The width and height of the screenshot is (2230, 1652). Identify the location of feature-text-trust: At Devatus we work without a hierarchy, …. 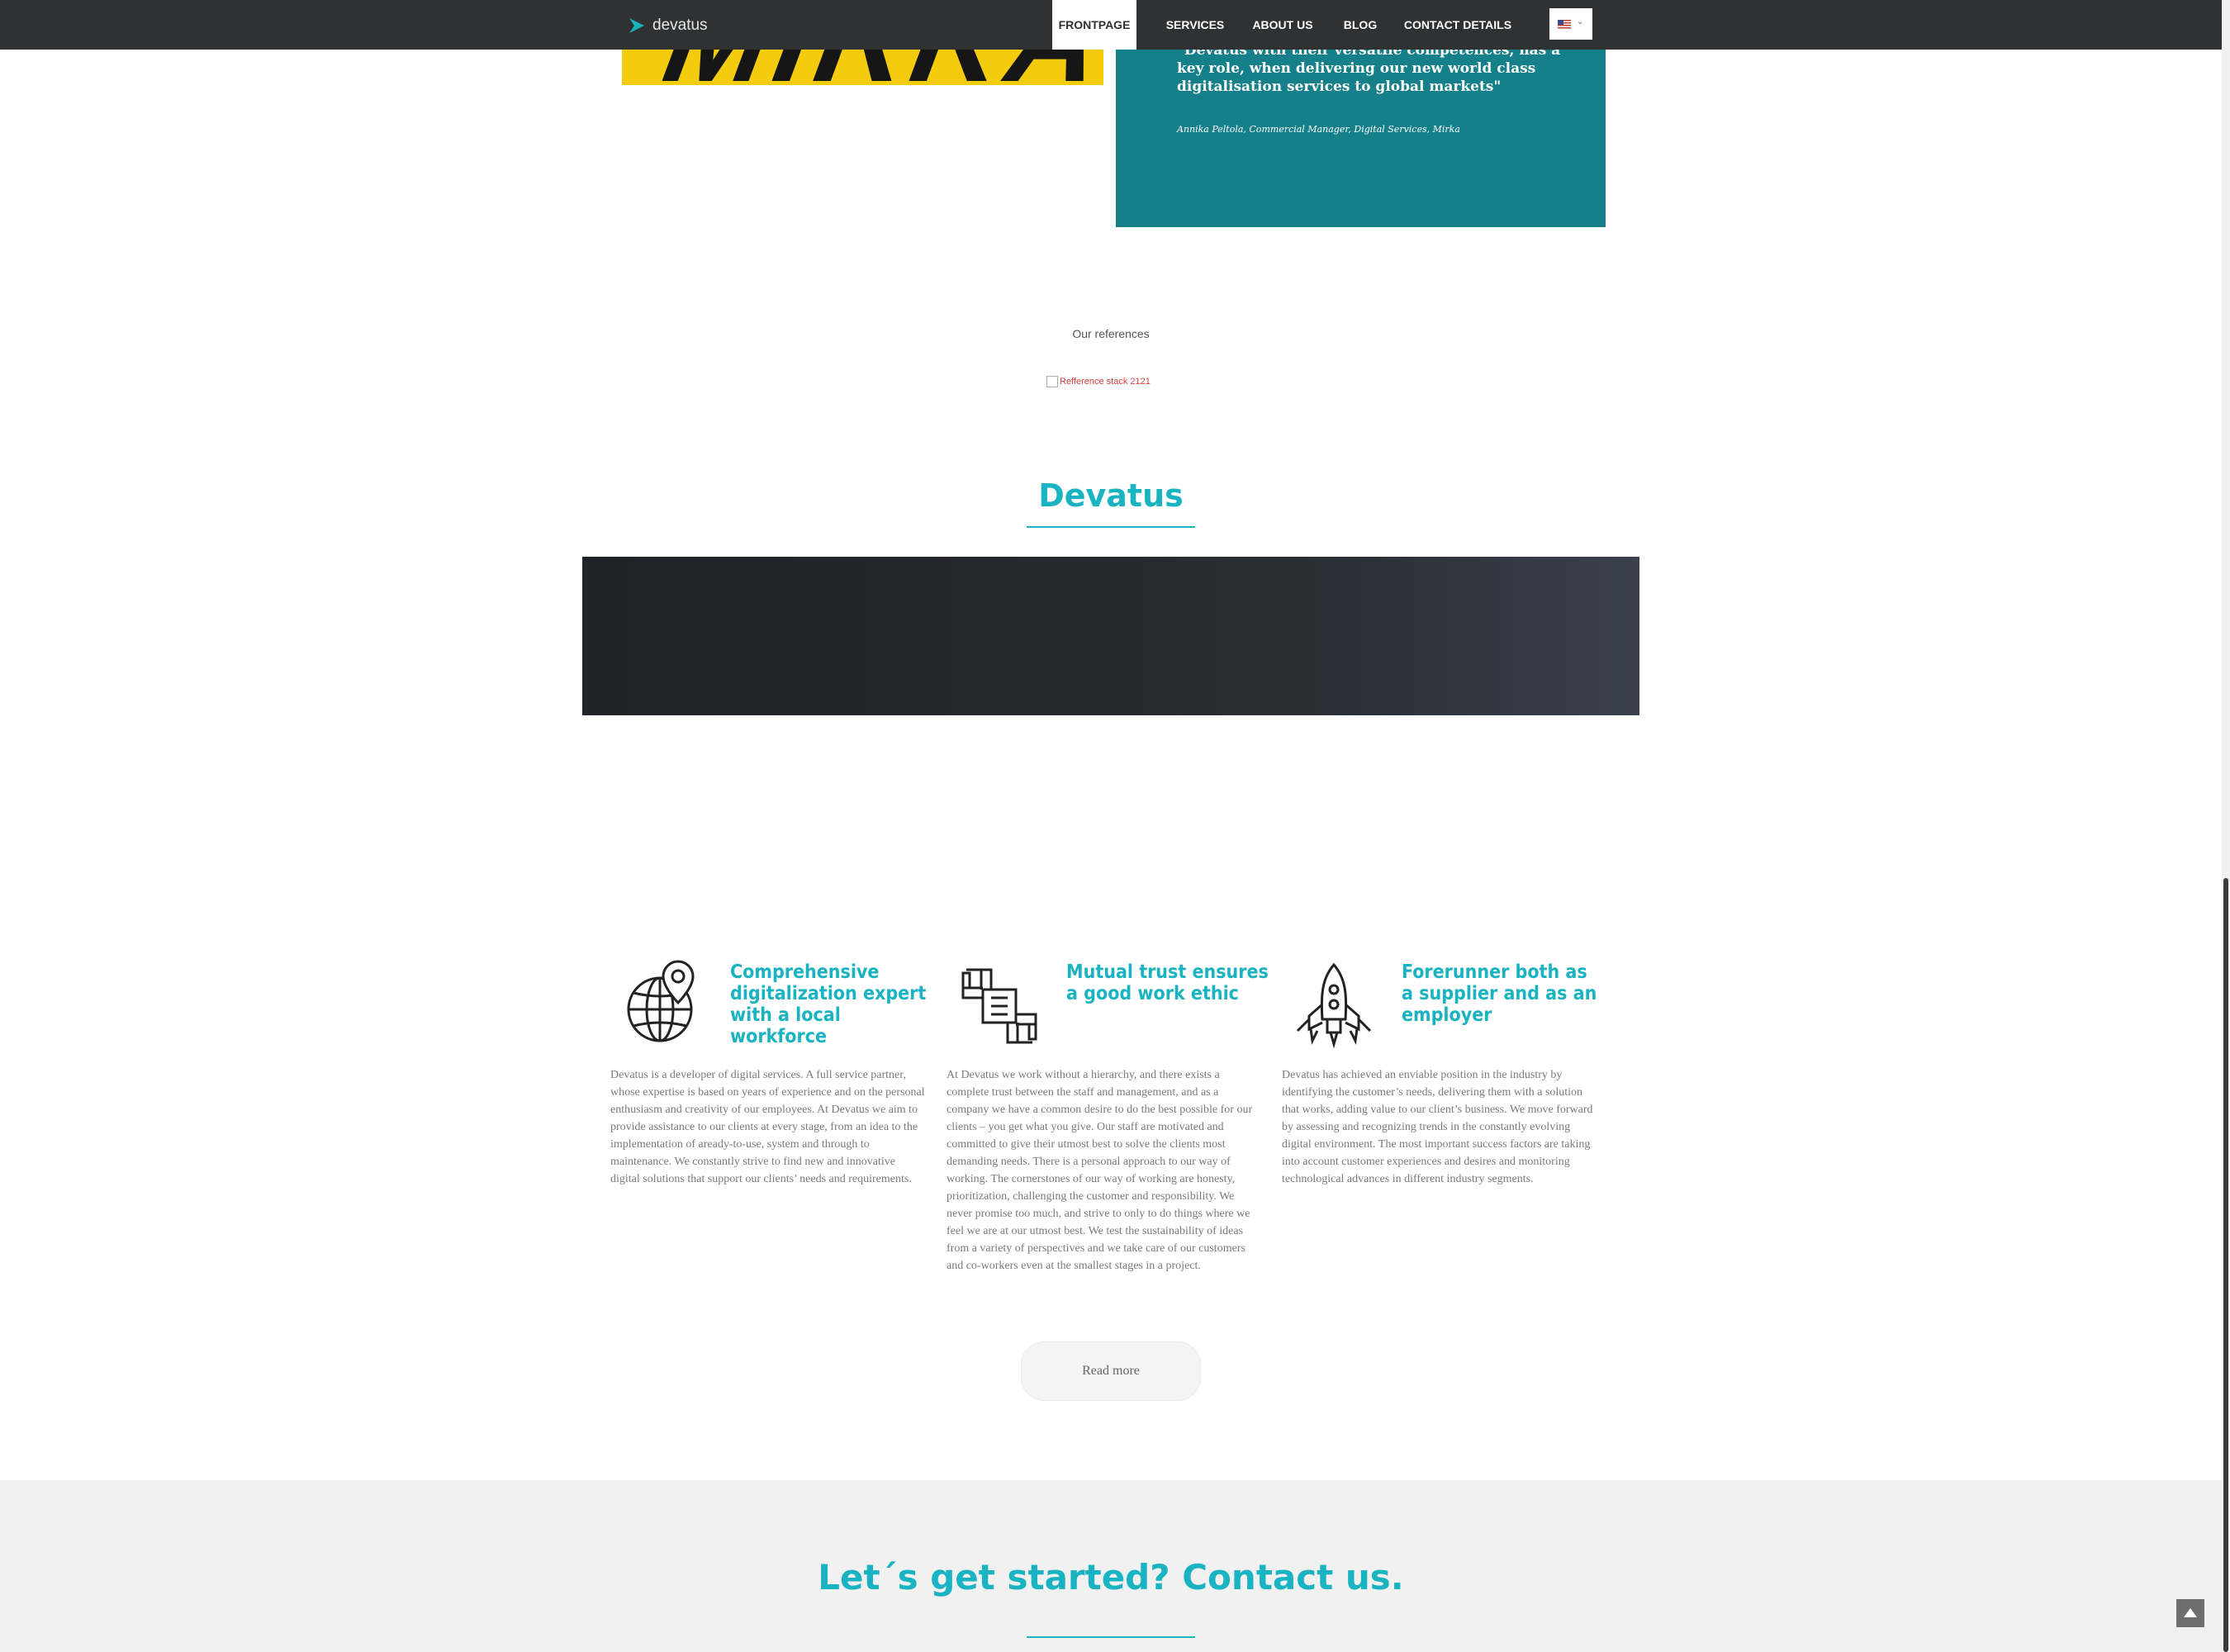
(1100, 1170).